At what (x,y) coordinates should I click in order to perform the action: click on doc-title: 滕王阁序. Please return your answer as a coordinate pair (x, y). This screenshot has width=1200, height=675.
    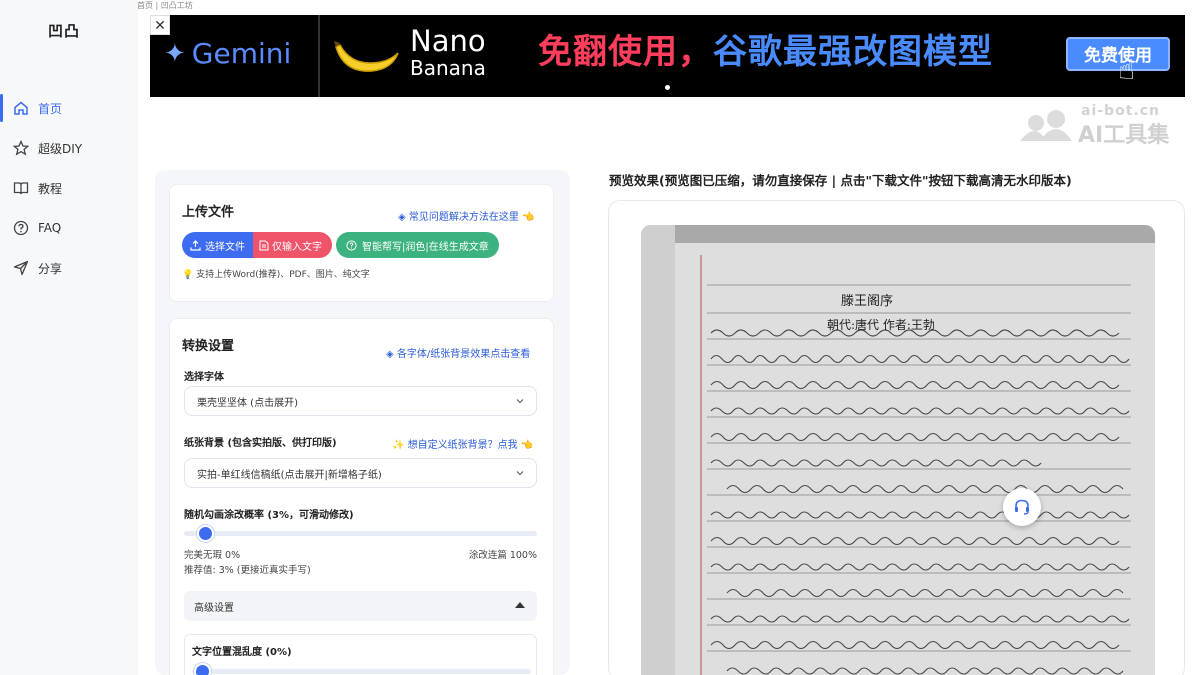
    Looking at the image, I should click on (867, 301).